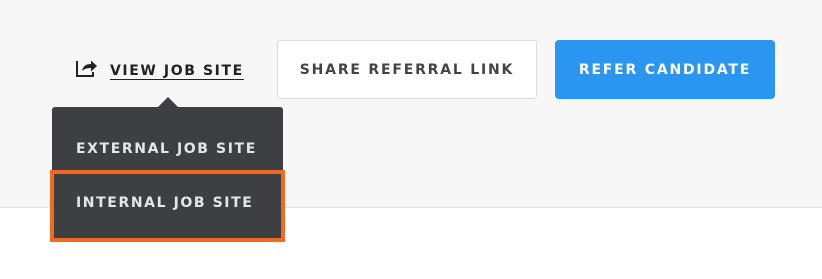  I want to click on refer-candidate-button: REFER CANDIDATE, so click(665, 69).